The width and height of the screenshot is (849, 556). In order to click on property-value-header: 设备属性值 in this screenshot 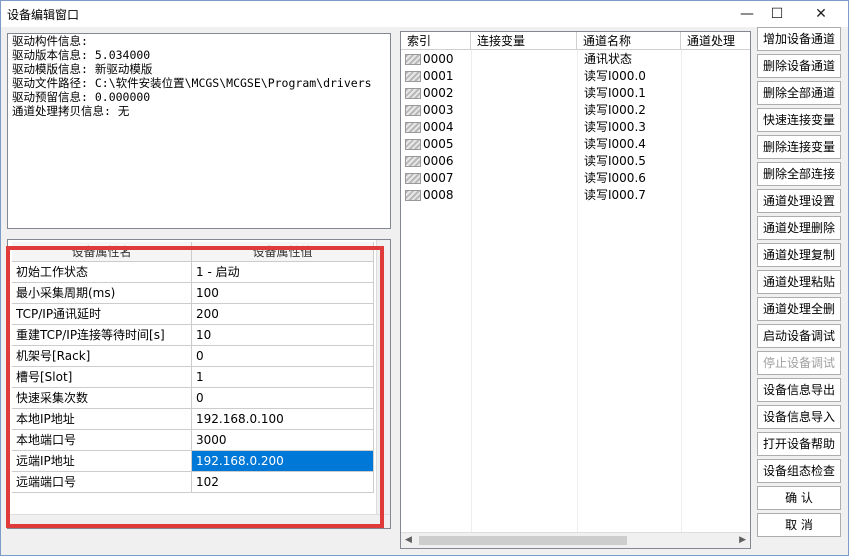, I will do `click(283, 252)`.